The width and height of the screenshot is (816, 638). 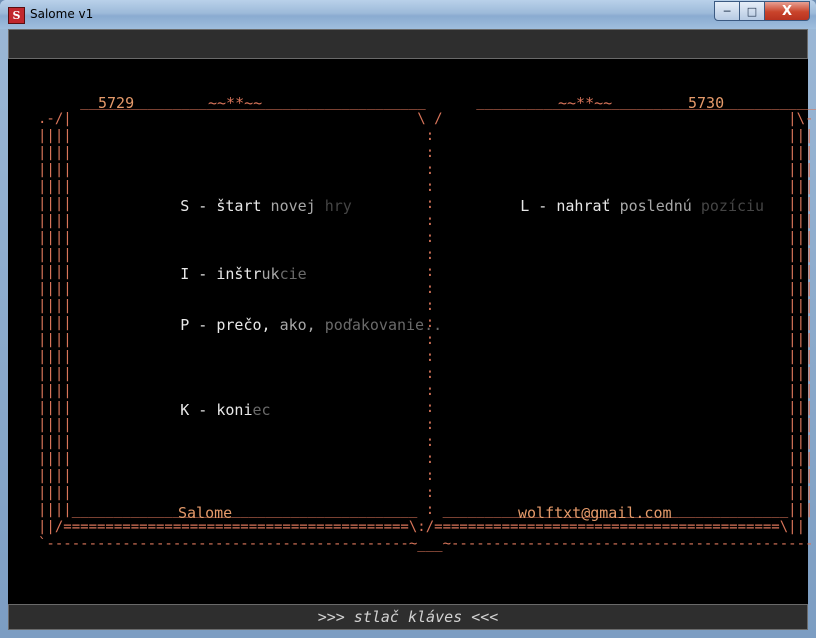 What do you see at coordinates (606, 206) in the screenshot?
I see `menu-item-load: L - nahrať poslednú pozíciu` at bounding box center [606, 206].